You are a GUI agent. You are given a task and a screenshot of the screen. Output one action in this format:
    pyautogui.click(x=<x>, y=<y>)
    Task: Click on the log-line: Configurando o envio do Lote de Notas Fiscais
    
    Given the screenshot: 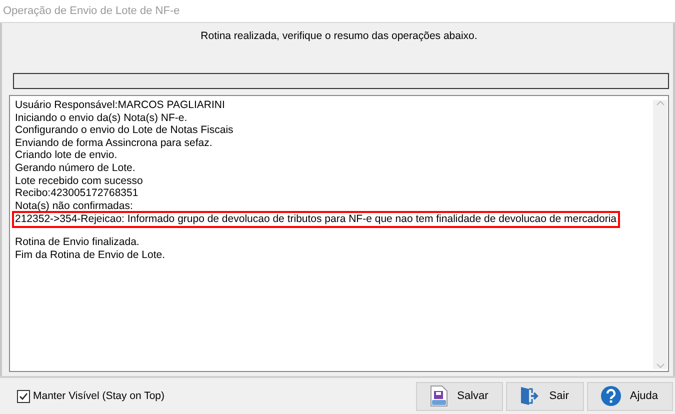 What is the action you would take?
    pyautogui.click(x=124, y=130)
    